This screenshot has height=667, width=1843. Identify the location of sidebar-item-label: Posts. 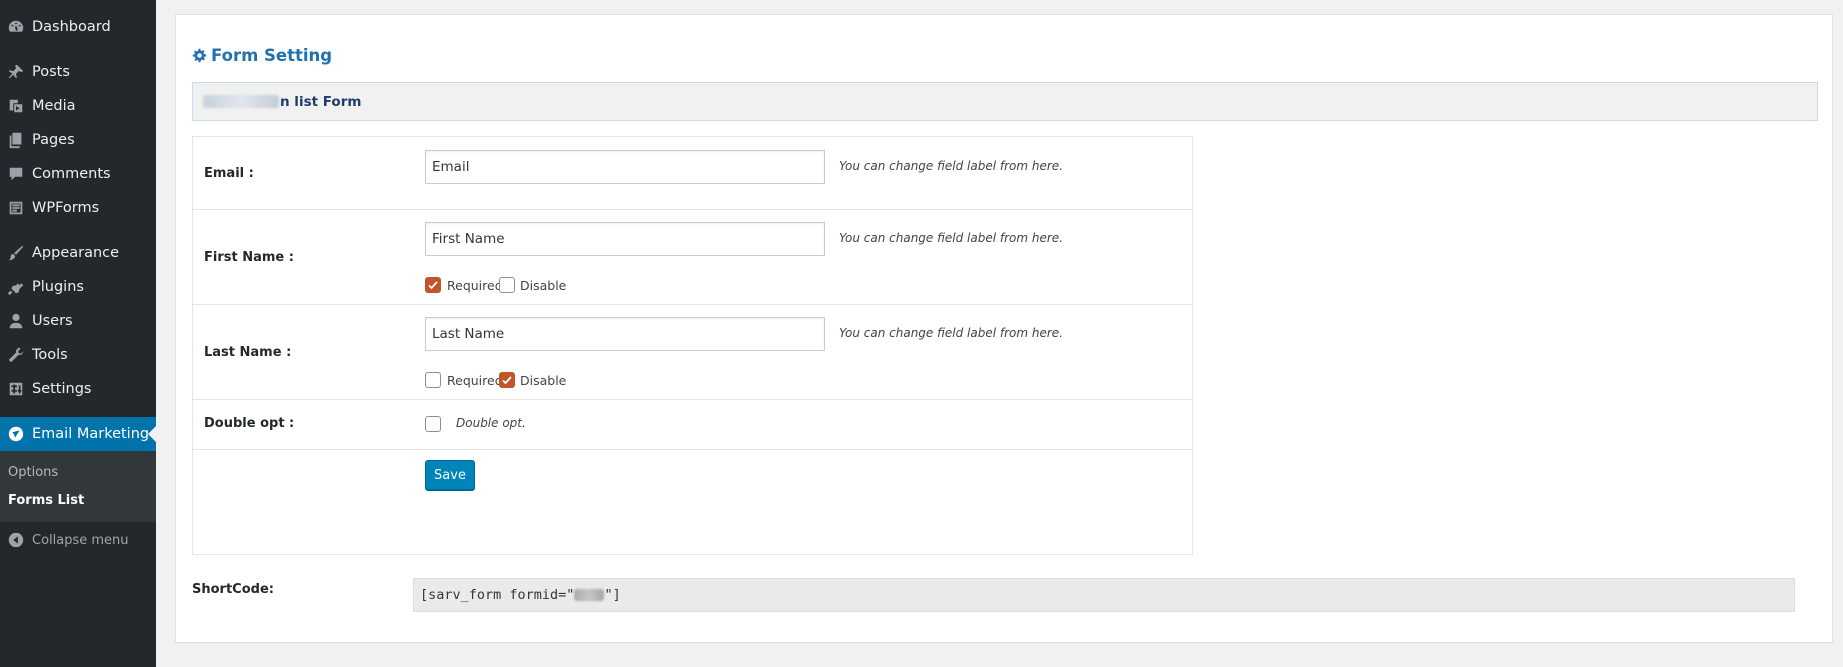
(51, 72).